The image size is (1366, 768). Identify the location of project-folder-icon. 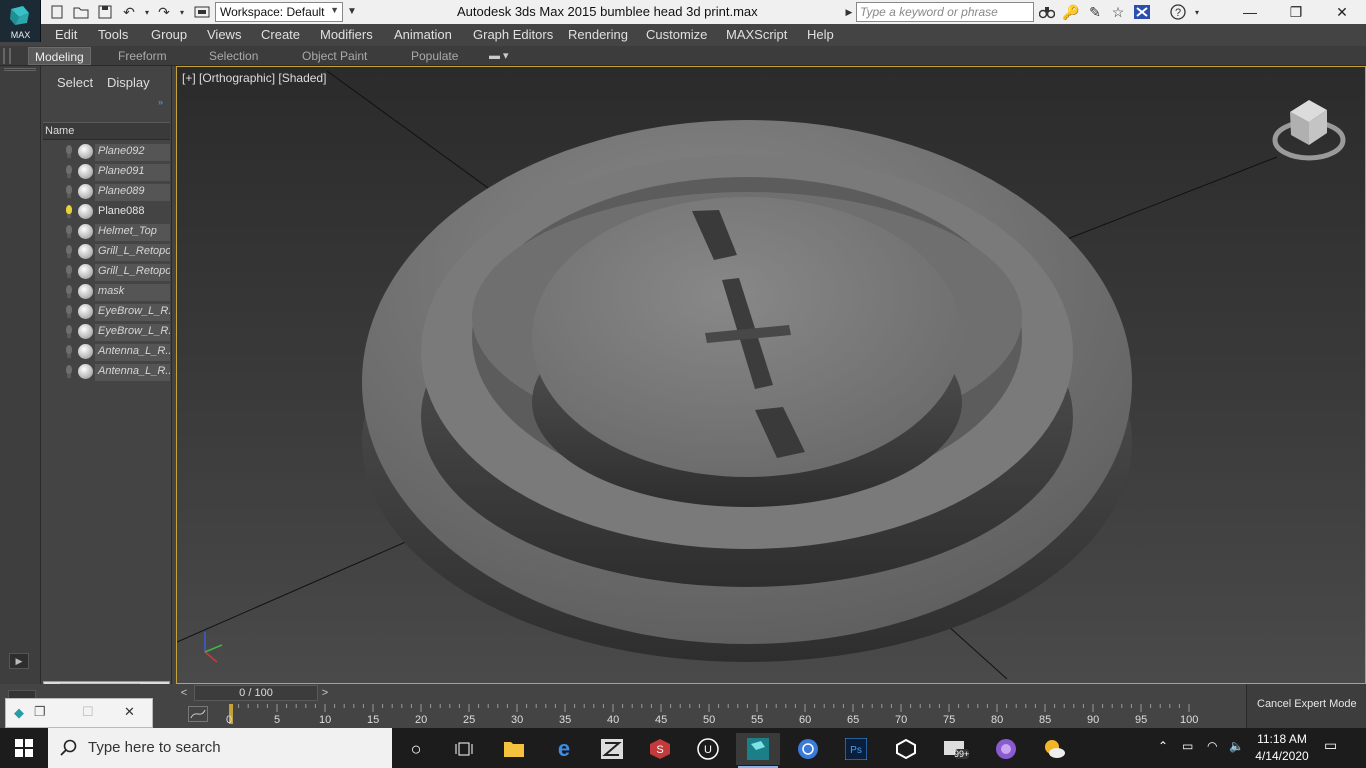
(202, 12).